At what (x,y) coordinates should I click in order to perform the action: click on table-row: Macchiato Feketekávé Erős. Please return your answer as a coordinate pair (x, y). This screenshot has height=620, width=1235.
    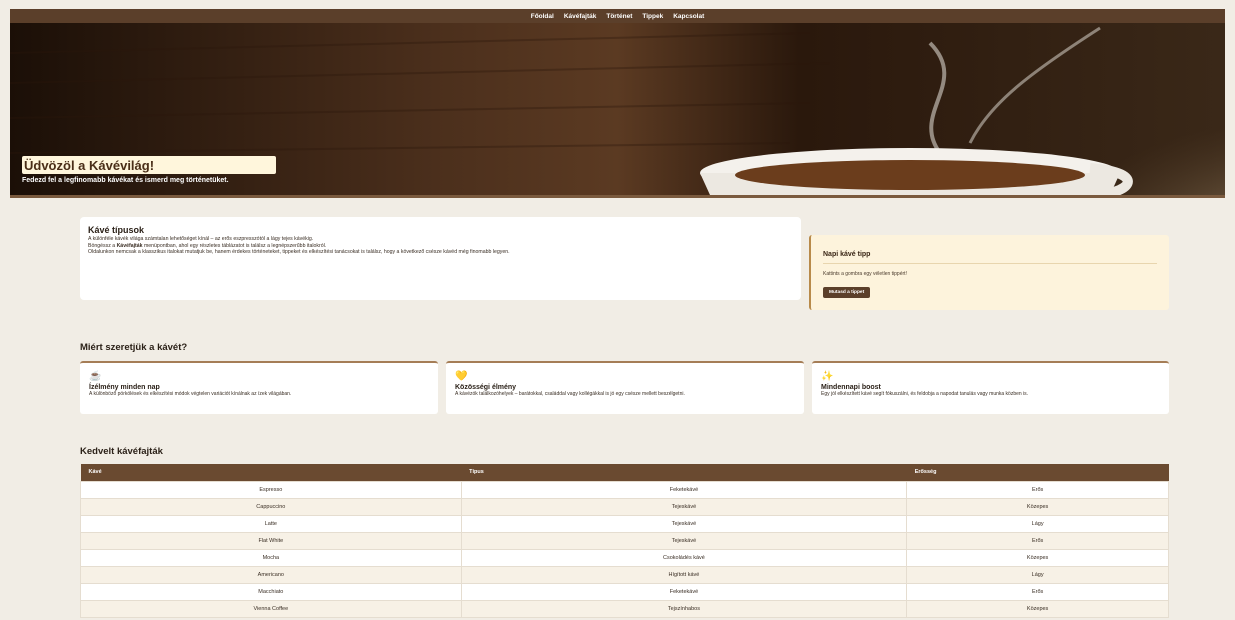
    Looking at the image, I should click on (624, 591).